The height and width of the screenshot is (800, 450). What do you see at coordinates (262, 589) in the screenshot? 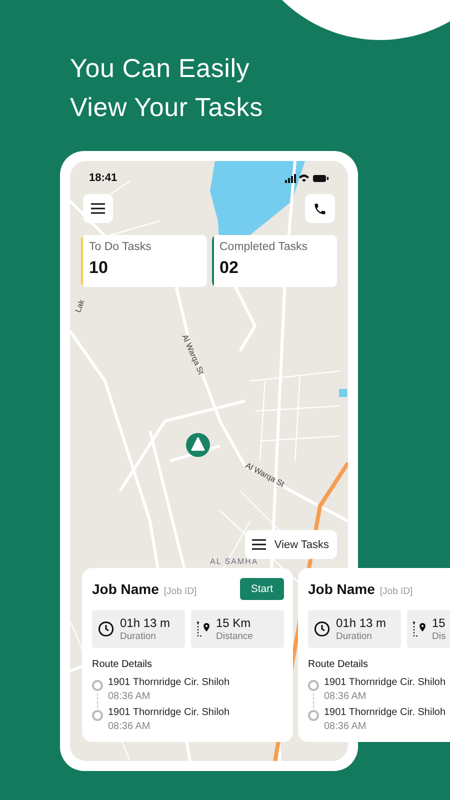
I see `start-button: Start` at bounding box center [262, 589].